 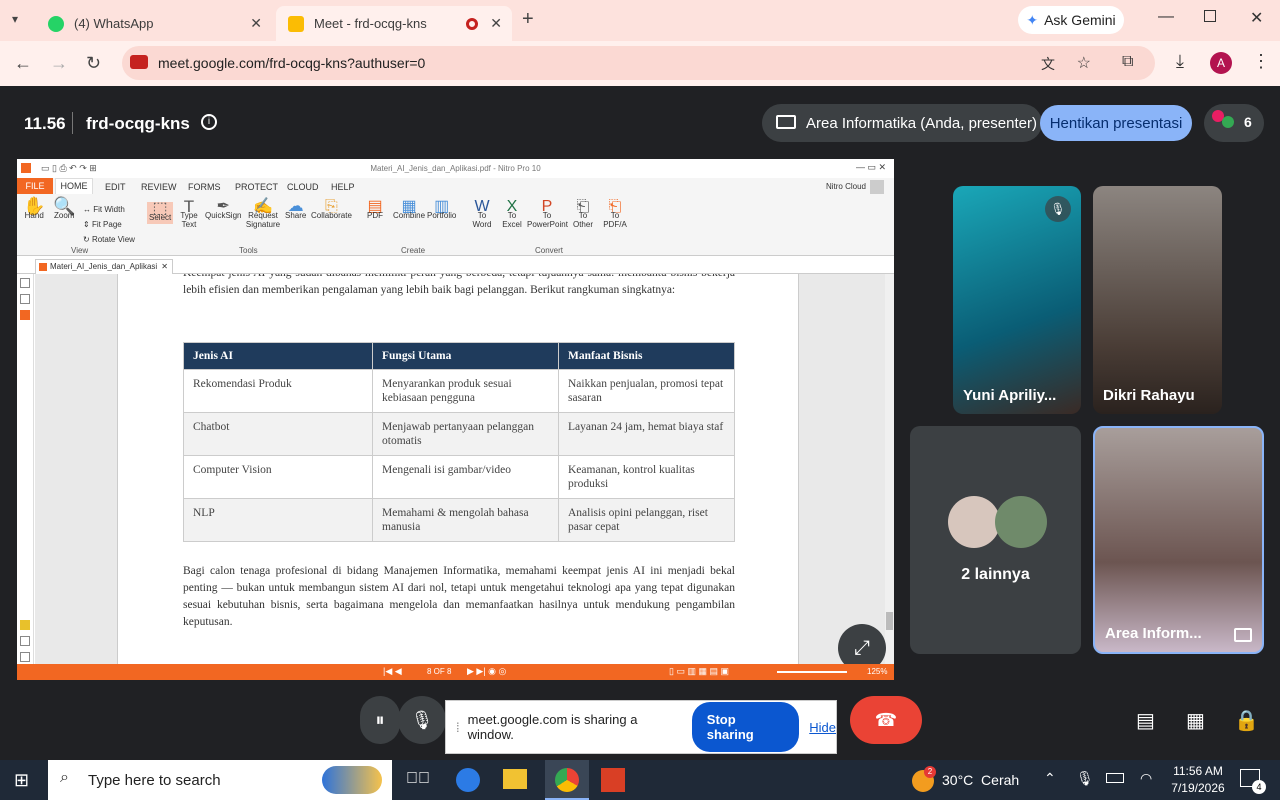 What do you see at coordinates (23, 63) in the screenshot?
I see `back-icon: ←` at bounding box center [23, 63].